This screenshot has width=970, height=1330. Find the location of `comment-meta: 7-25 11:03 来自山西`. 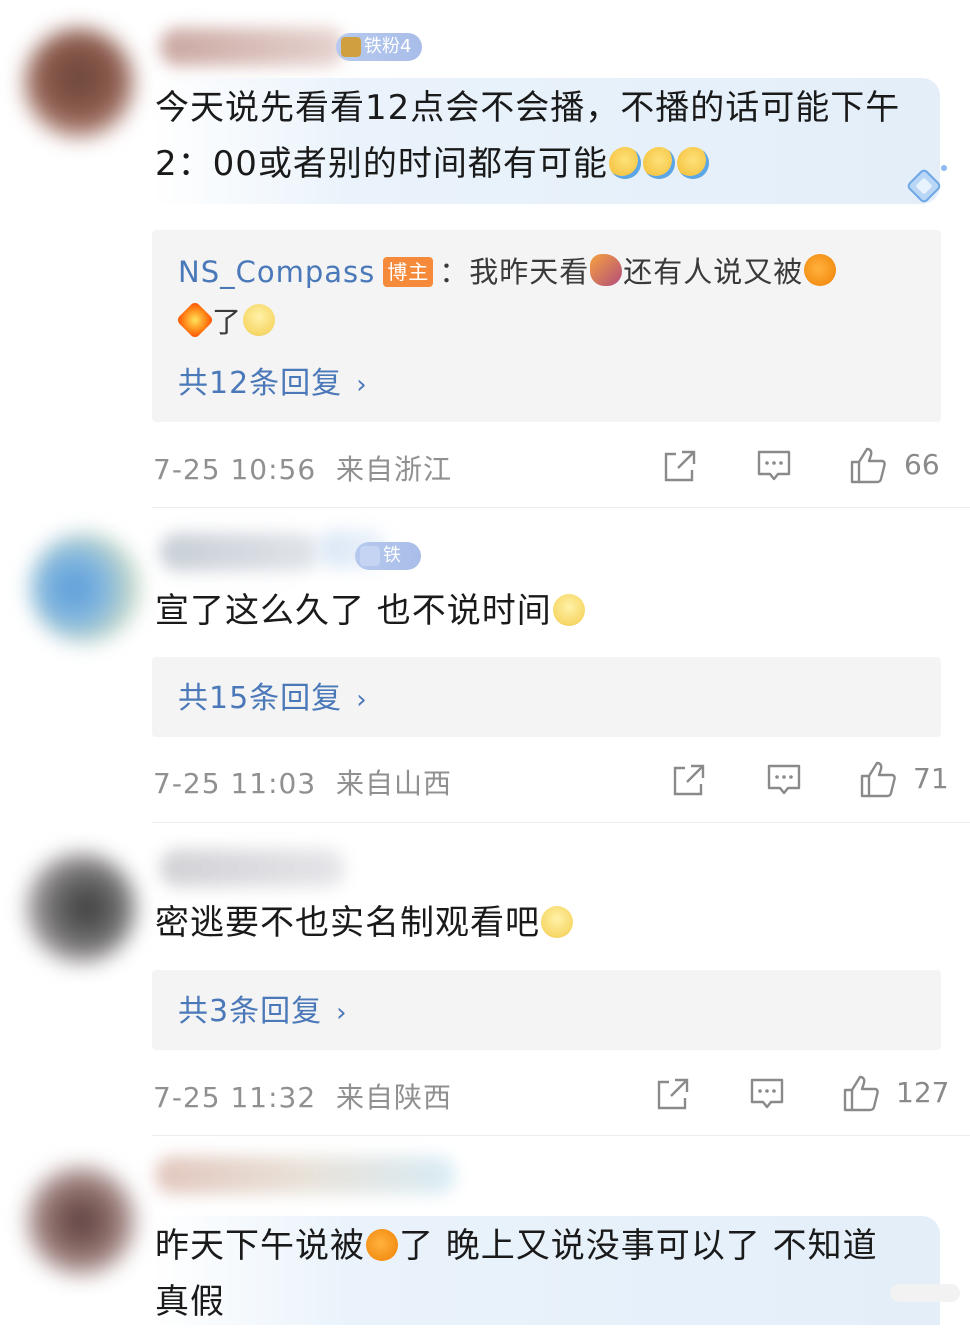

comment-meta: 7-25 11:03 来自山西 is located at coordinates (302, 782).